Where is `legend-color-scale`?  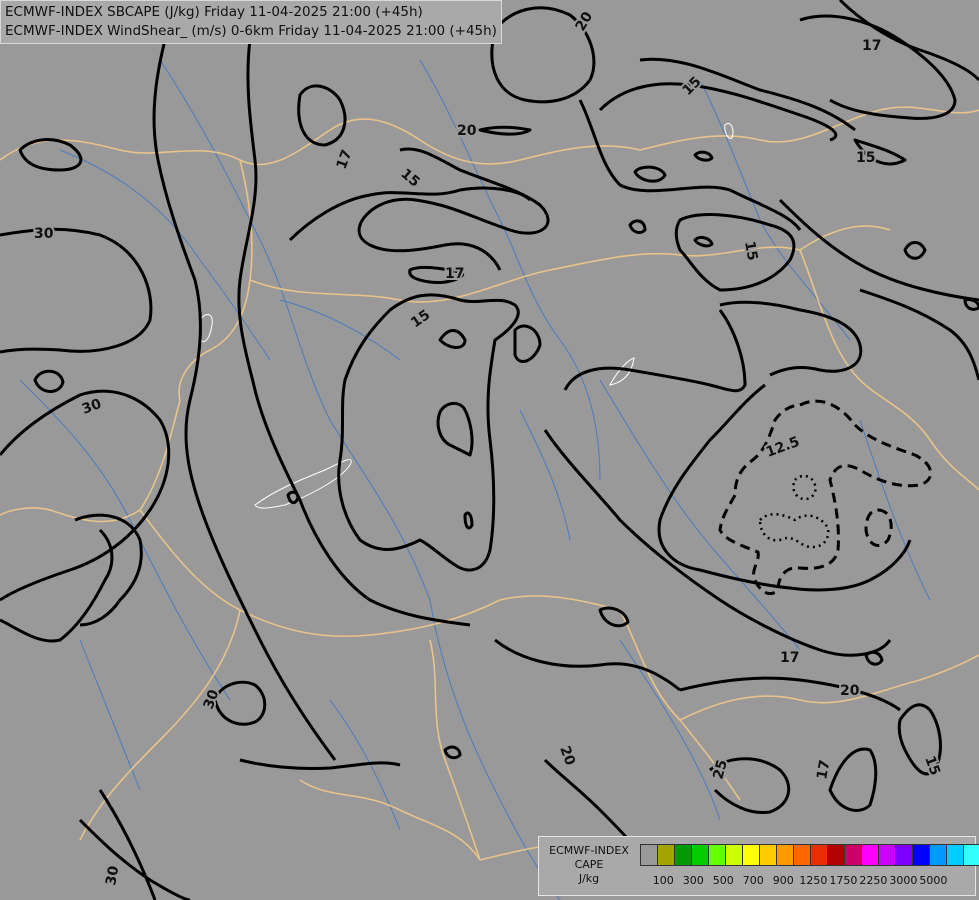 legend-color-scale is located at coordinates (809, 855).